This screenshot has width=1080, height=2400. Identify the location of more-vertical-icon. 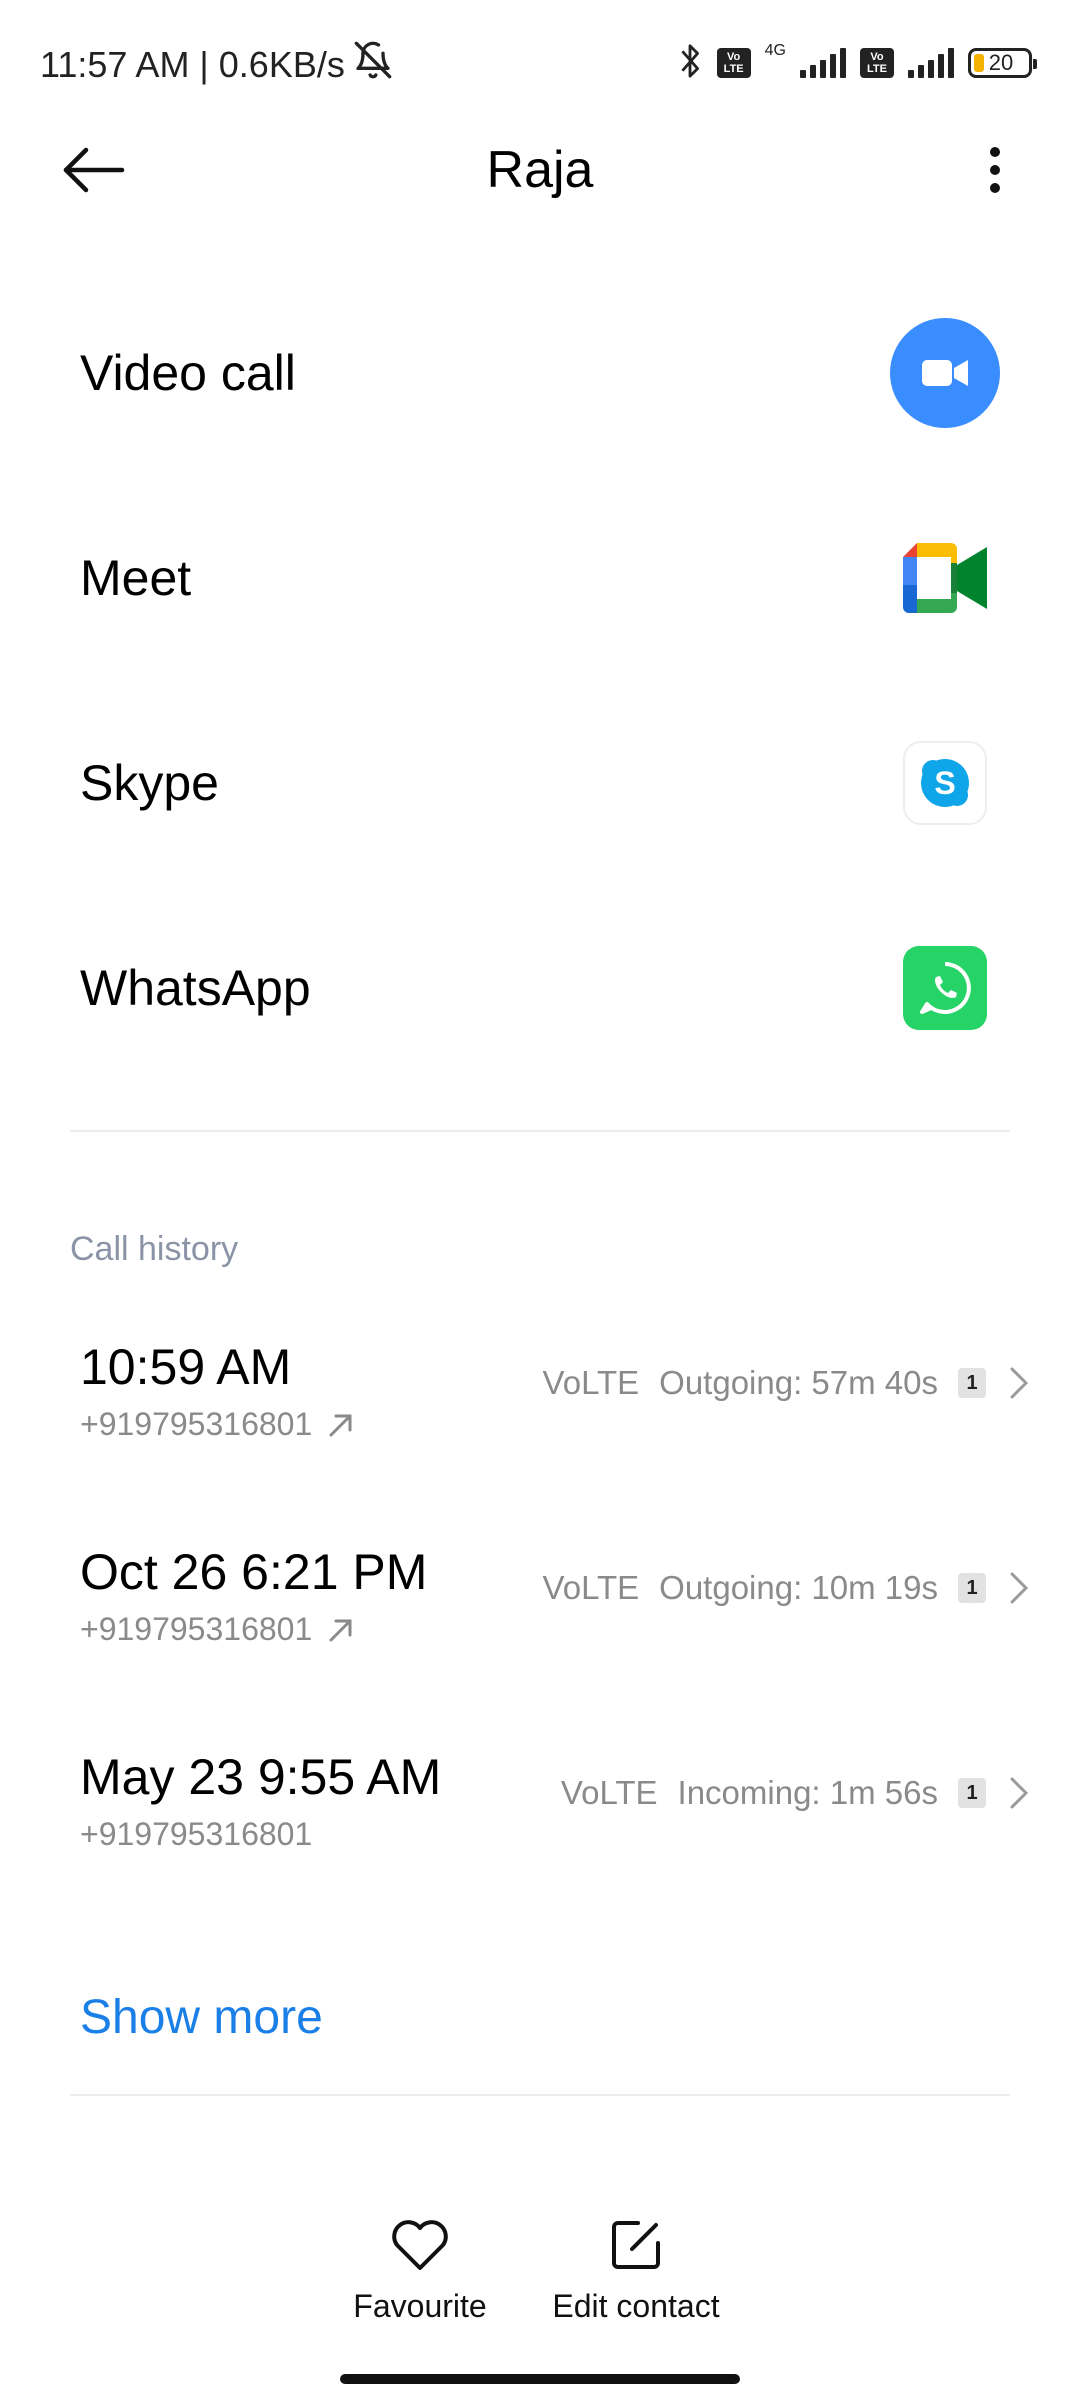
(995, 170).